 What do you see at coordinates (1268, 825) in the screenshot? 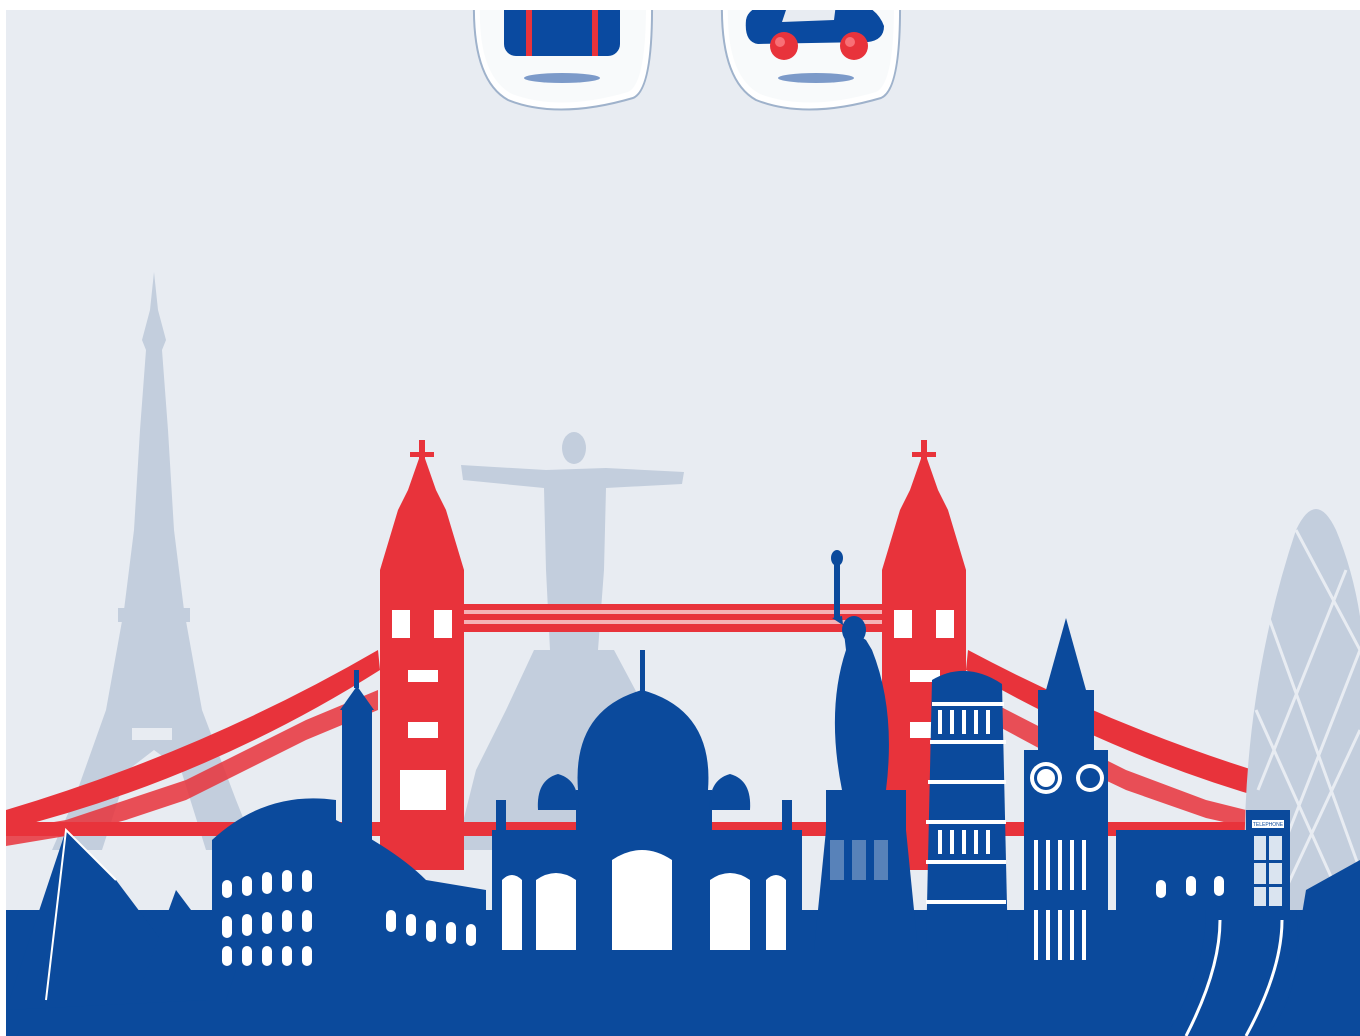
I see `telephone-sign: TELEPHONE` at bounding box center [1268, 825].